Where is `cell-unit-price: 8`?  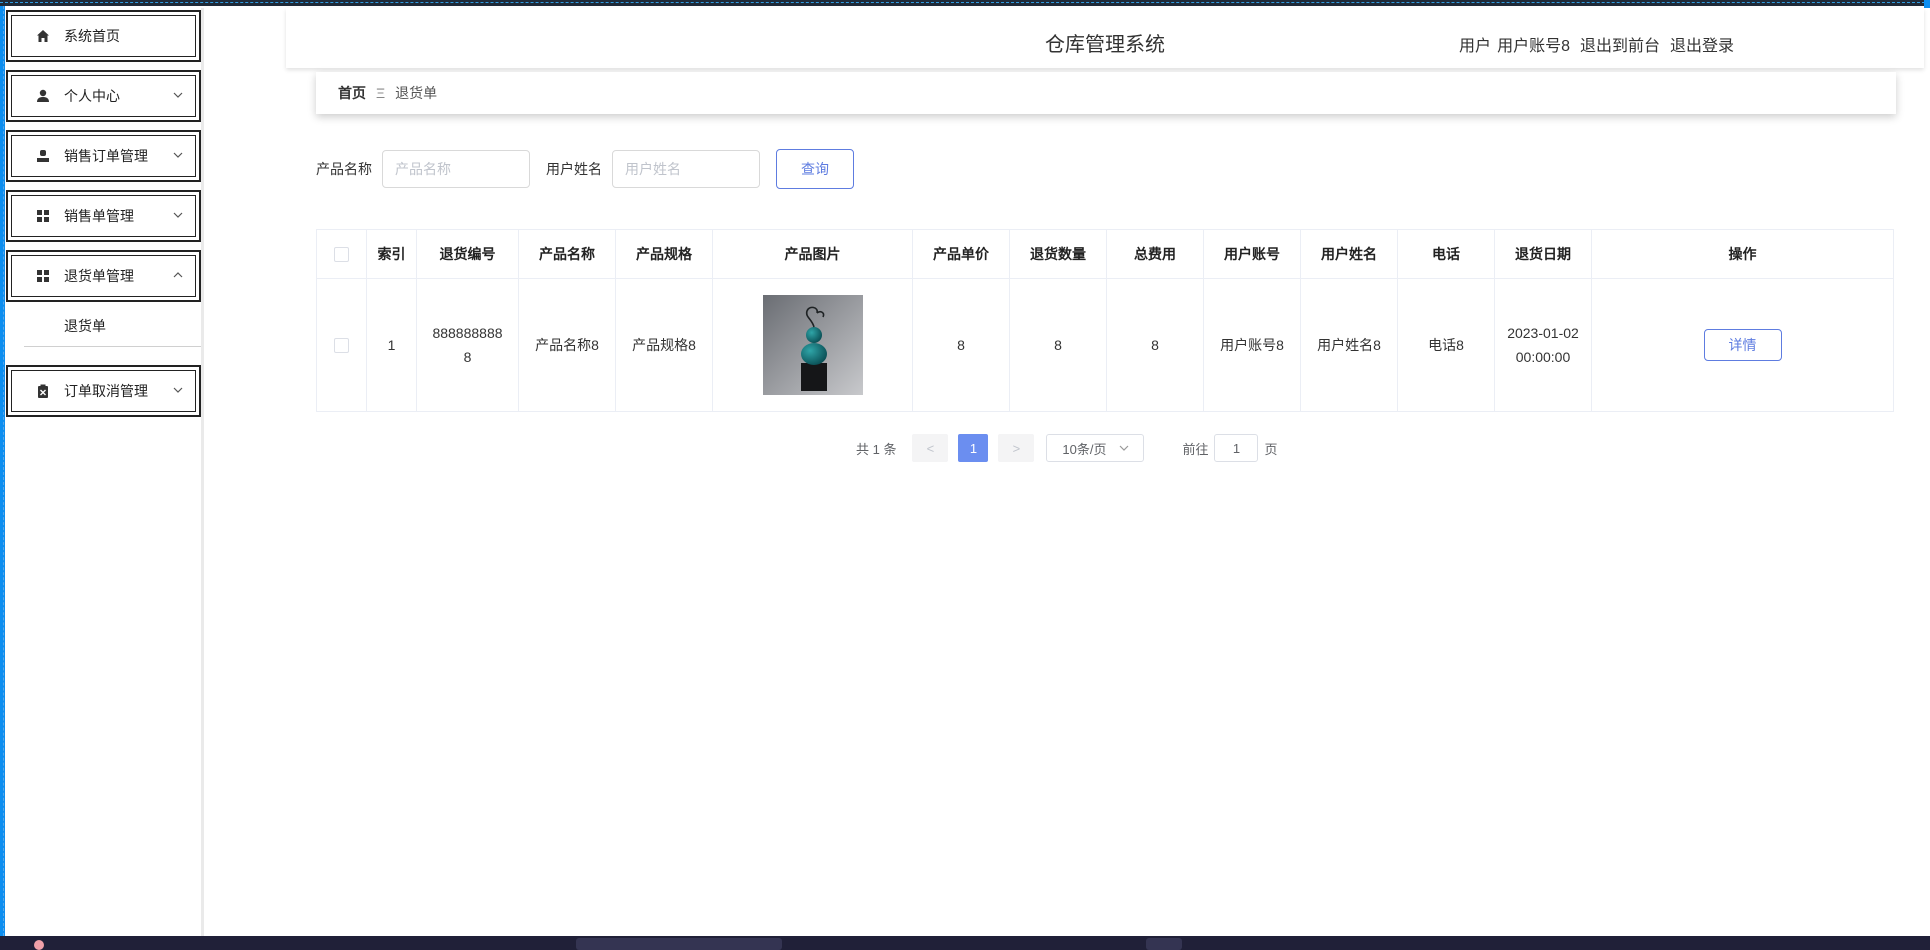 cell-unit-price: 8 is located at coordinates (961, 345).